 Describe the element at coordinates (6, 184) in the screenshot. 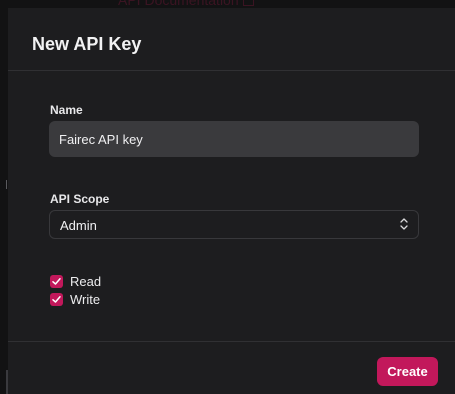

I see `background-edge-mark` at that location.